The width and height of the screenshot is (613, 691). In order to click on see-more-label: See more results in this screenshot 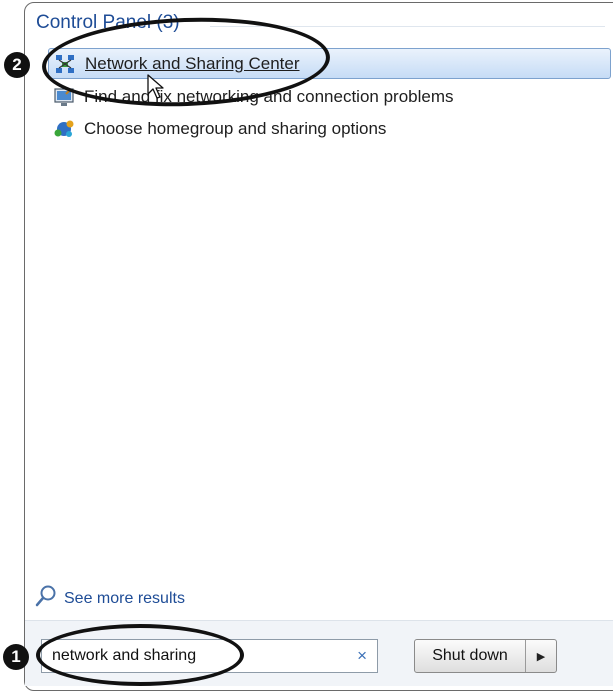, I will do `click(124, 598)`.